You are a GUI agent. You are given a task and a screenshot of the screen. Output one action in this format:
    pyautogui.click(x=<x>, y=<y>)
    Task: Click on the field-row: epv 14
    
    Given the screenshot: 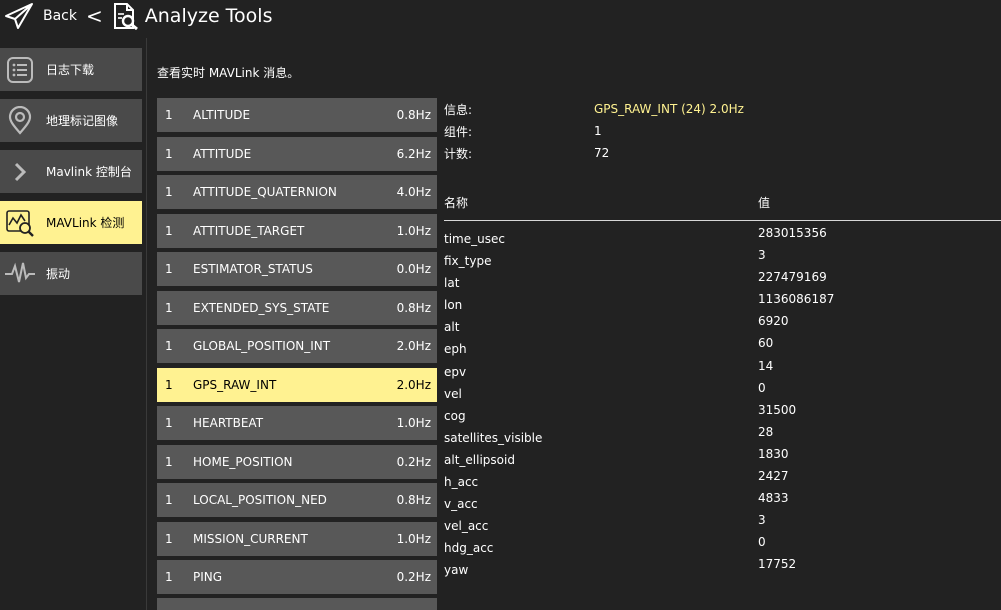 What is the action you would take?
    pyautogui.click(x=722, y=370)
    